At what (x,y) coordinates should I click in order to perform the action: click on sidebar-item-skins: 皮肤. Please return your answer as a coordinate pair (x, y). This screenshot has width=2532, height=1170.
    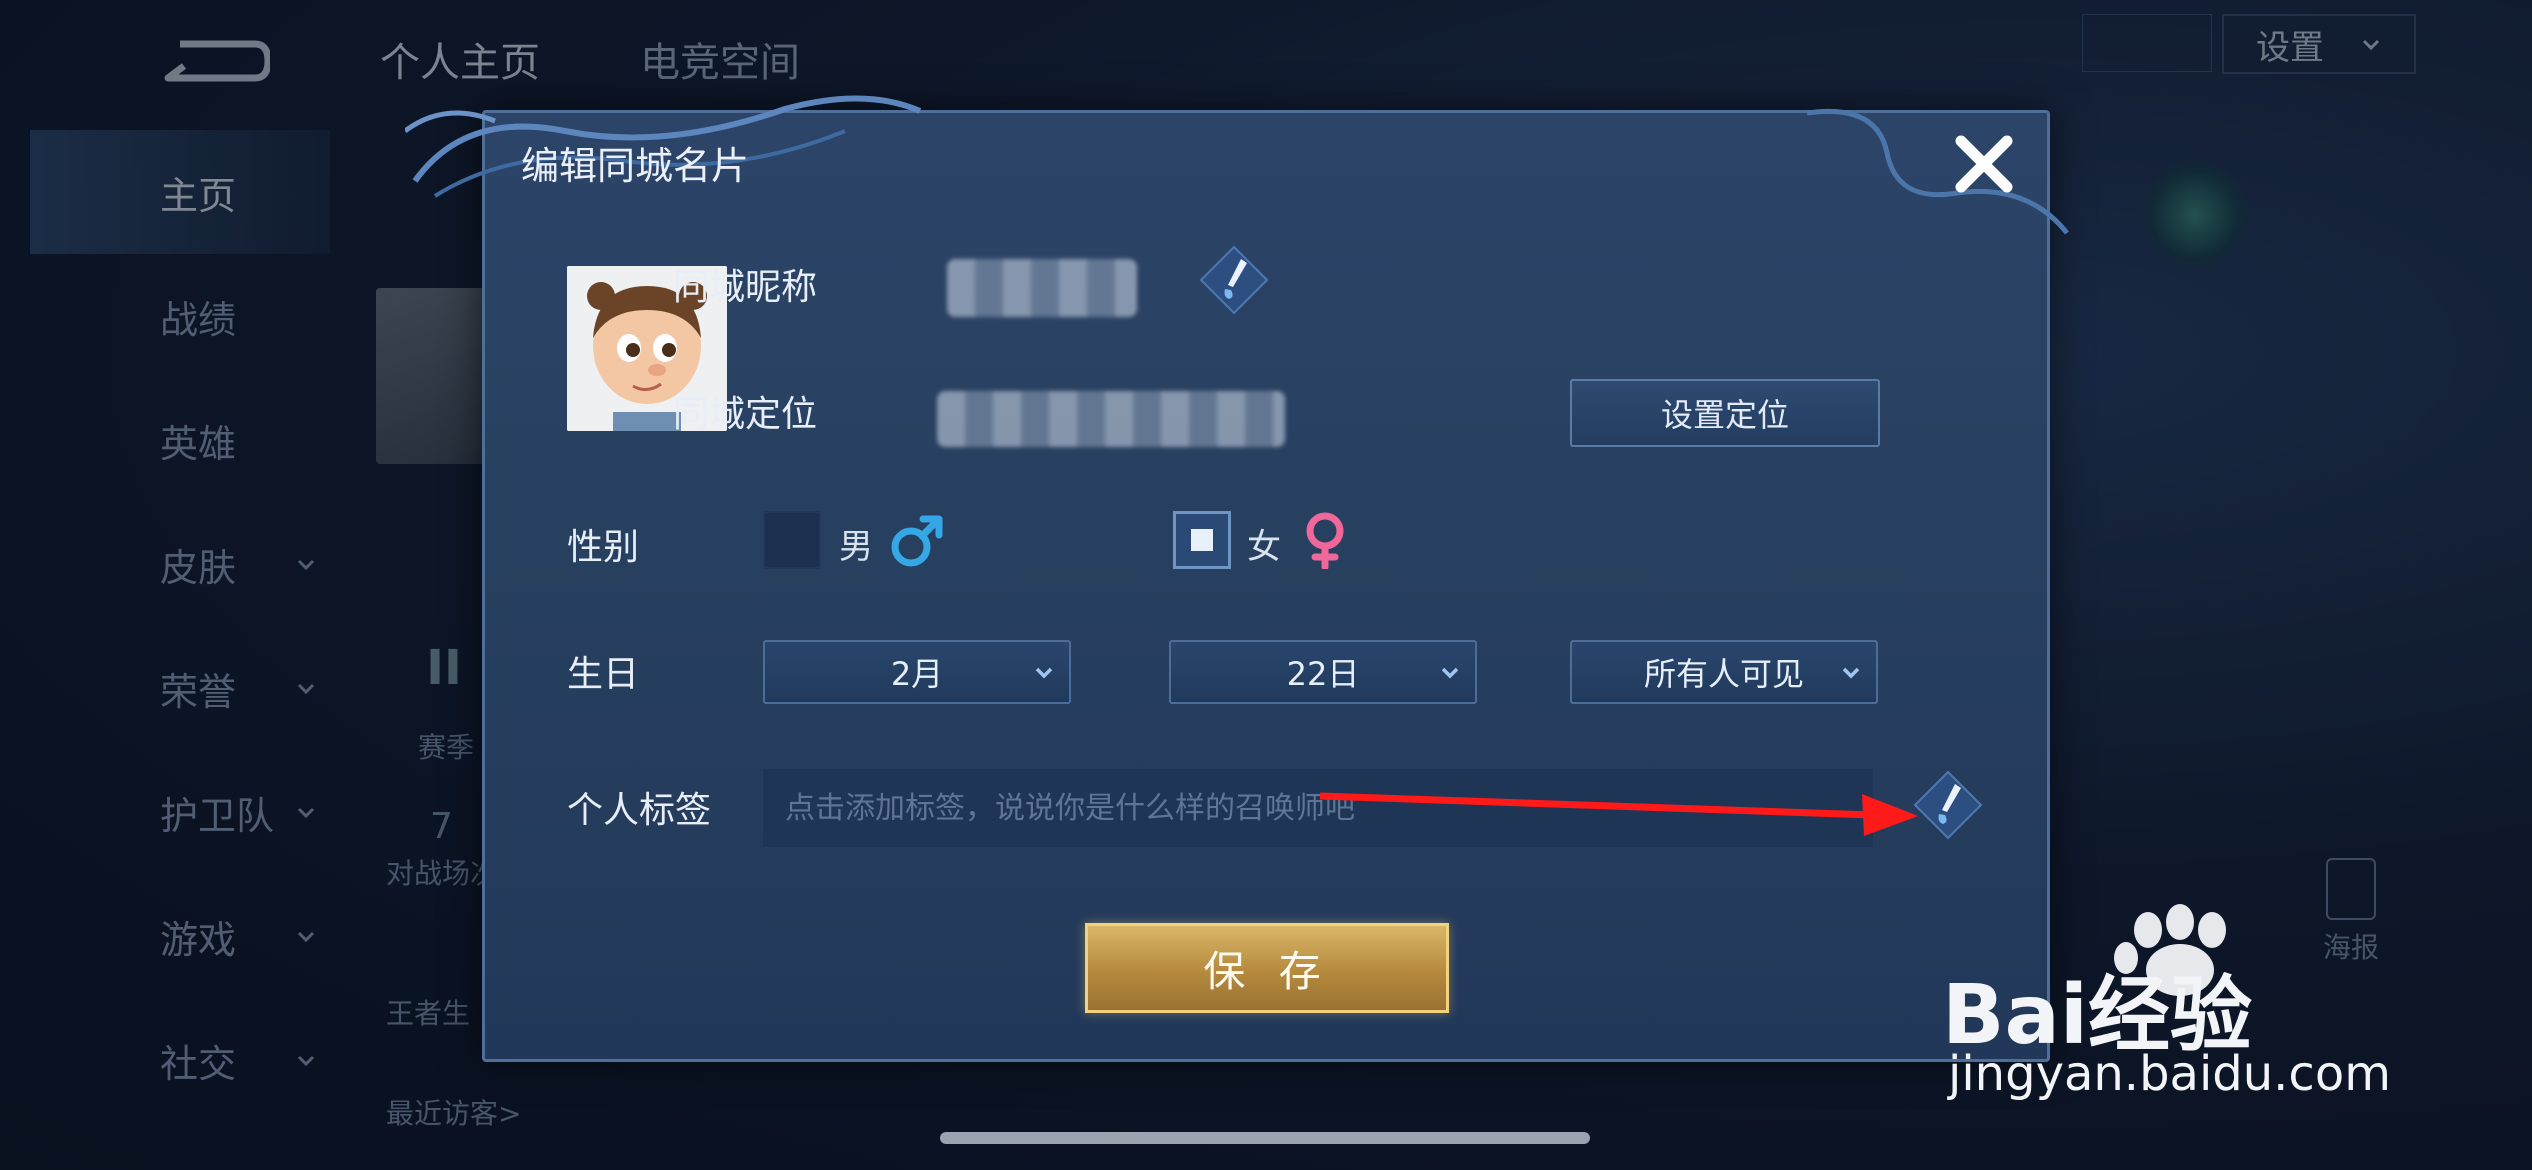
    Looking at the image, I should click on (165, 564).